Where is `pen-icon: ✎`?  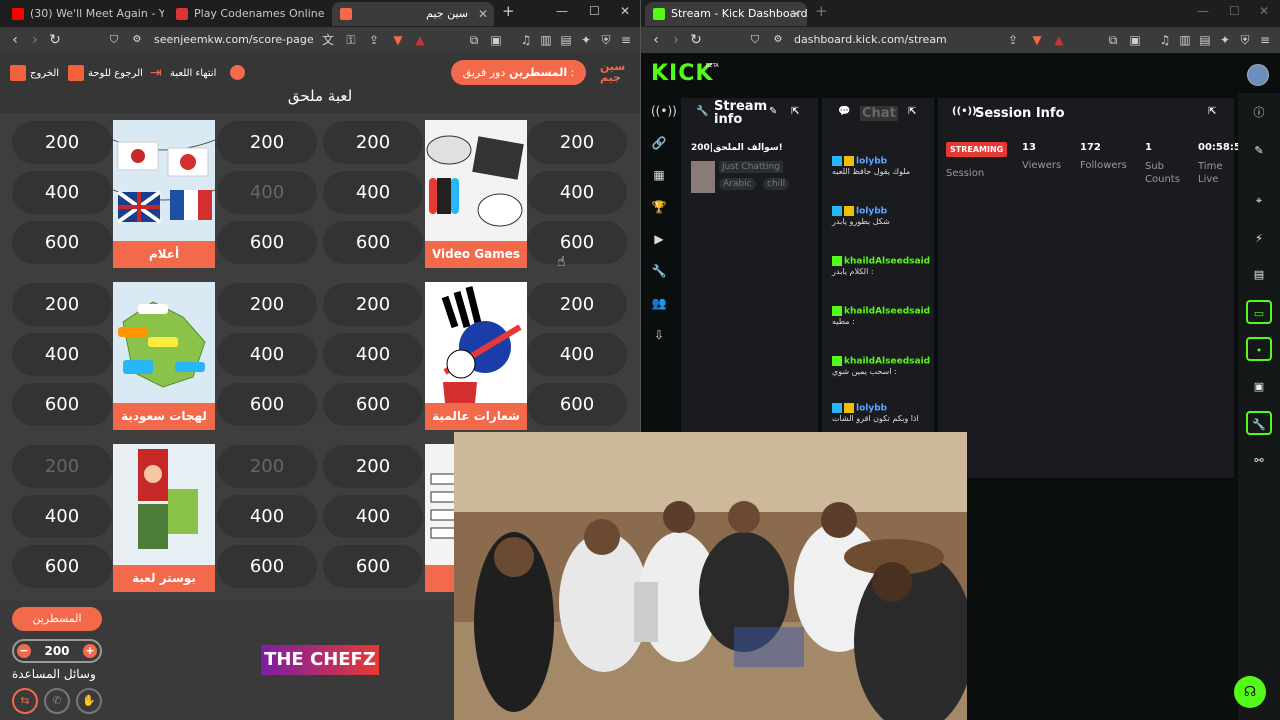
pen-icon: ✎ is located at coordinates (1259, 151).